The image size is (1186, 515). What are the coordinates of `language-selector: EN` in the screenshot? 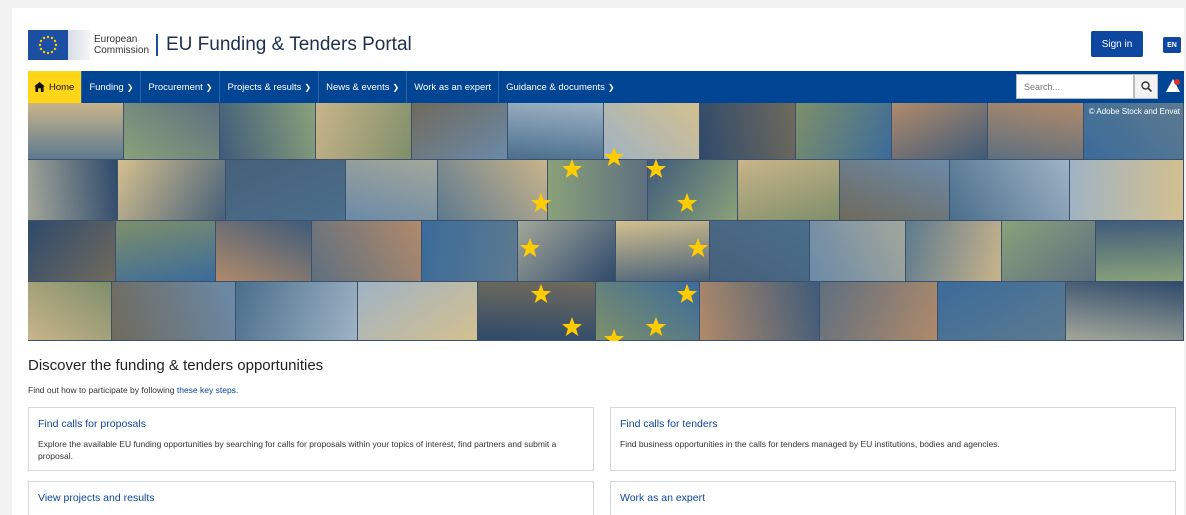 It's located at (1172, 45).